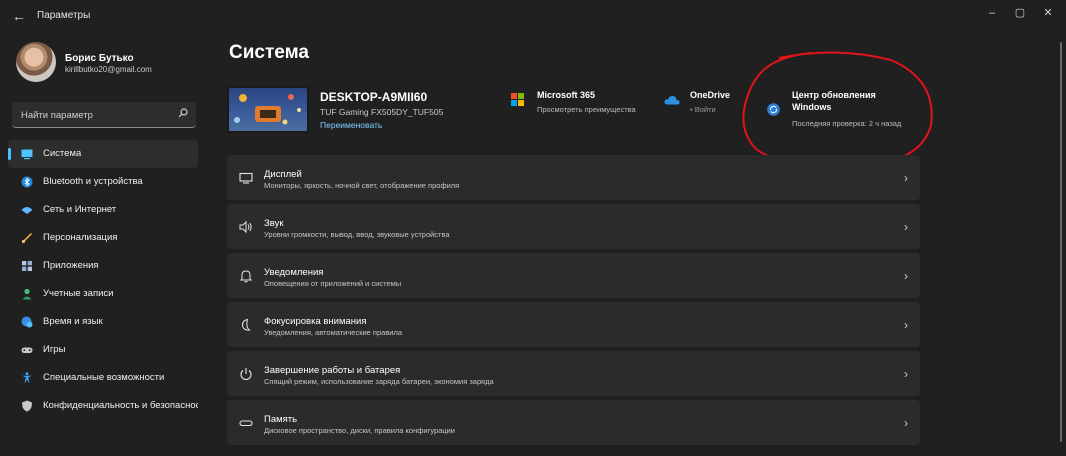 Image resolution: width=1066 pixels, height=456 pixels. What do you see at coordinates (54, 349) in the screenshot?
I see `sidebar-item-label: Игры` at bounding box center [54, 349].